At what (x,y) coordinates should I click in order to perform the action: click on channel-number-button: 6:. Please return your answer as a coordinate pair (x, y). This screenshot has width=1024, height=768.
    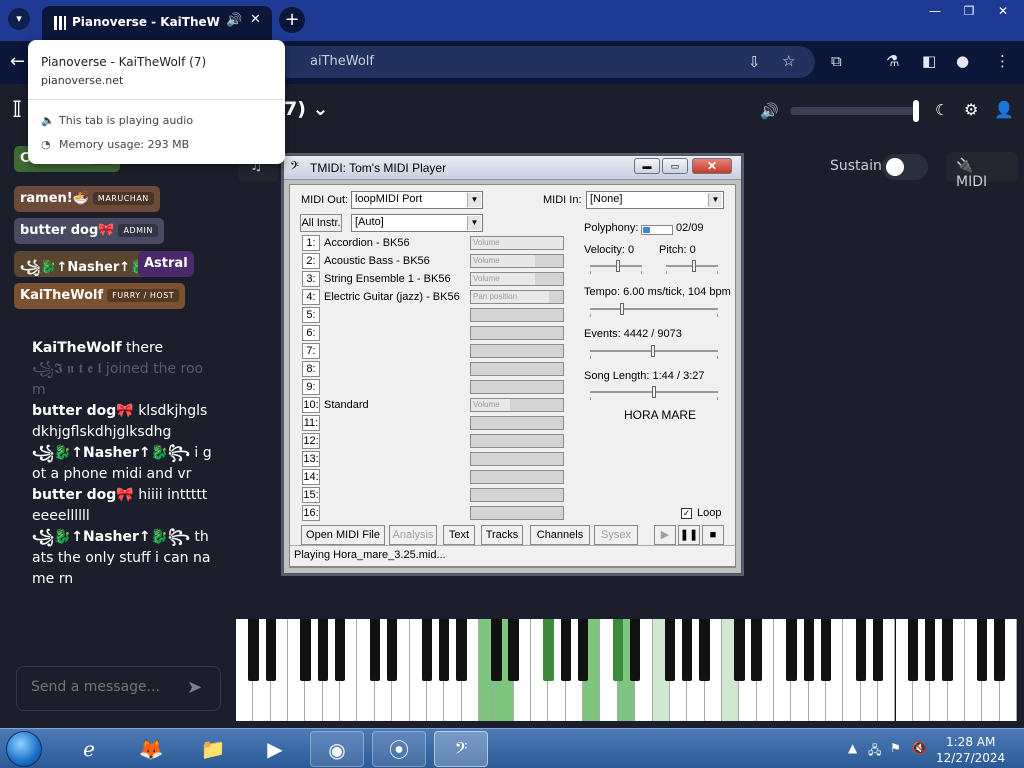
    Looking at the image, I should click on (311, 333).